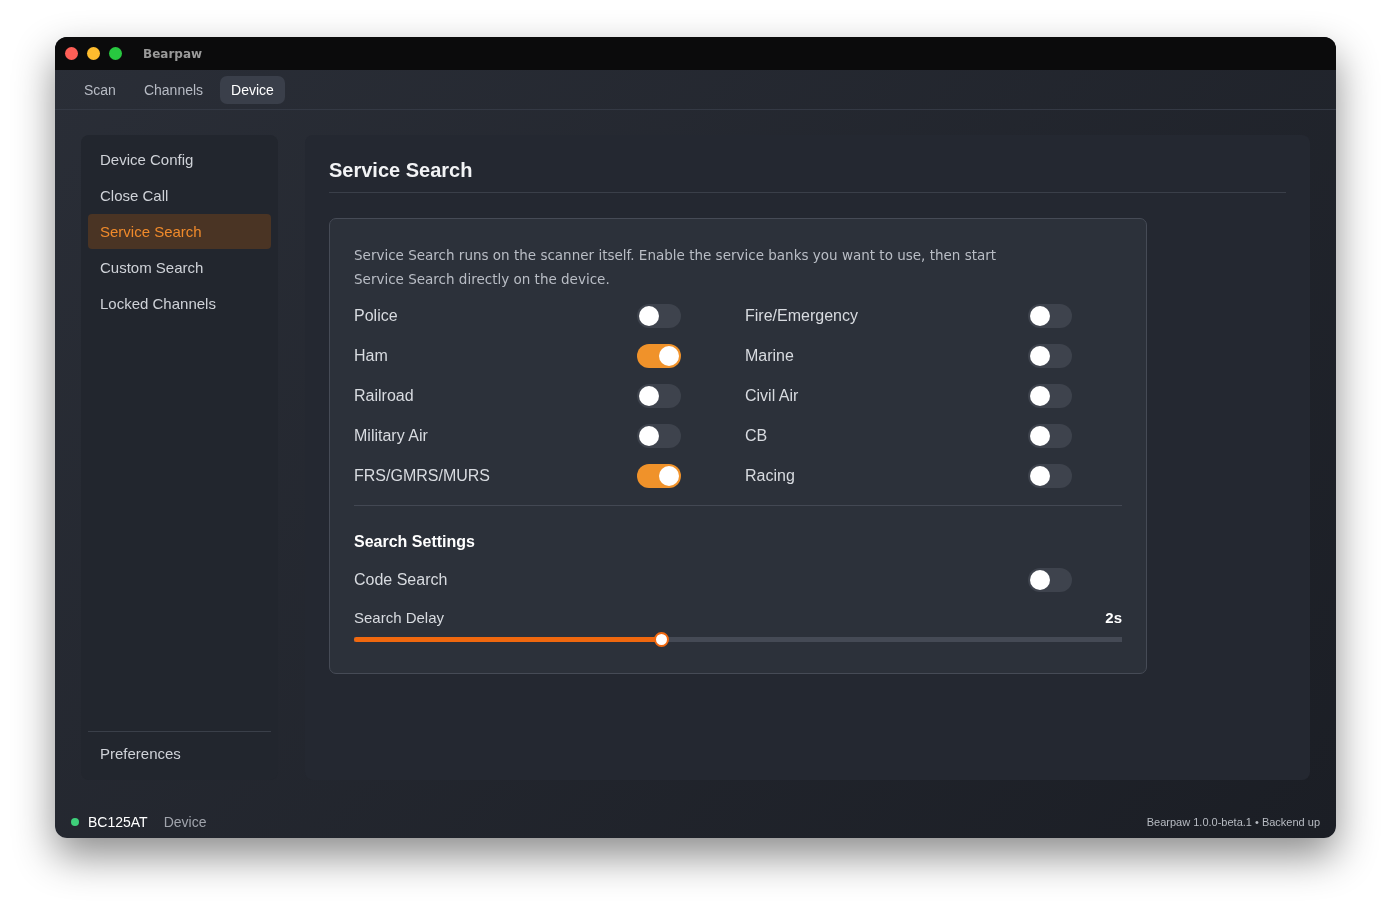 This screenshot has width=1392, height=912. I want to click on sidebar-item: Preferences, so click(179, 753).